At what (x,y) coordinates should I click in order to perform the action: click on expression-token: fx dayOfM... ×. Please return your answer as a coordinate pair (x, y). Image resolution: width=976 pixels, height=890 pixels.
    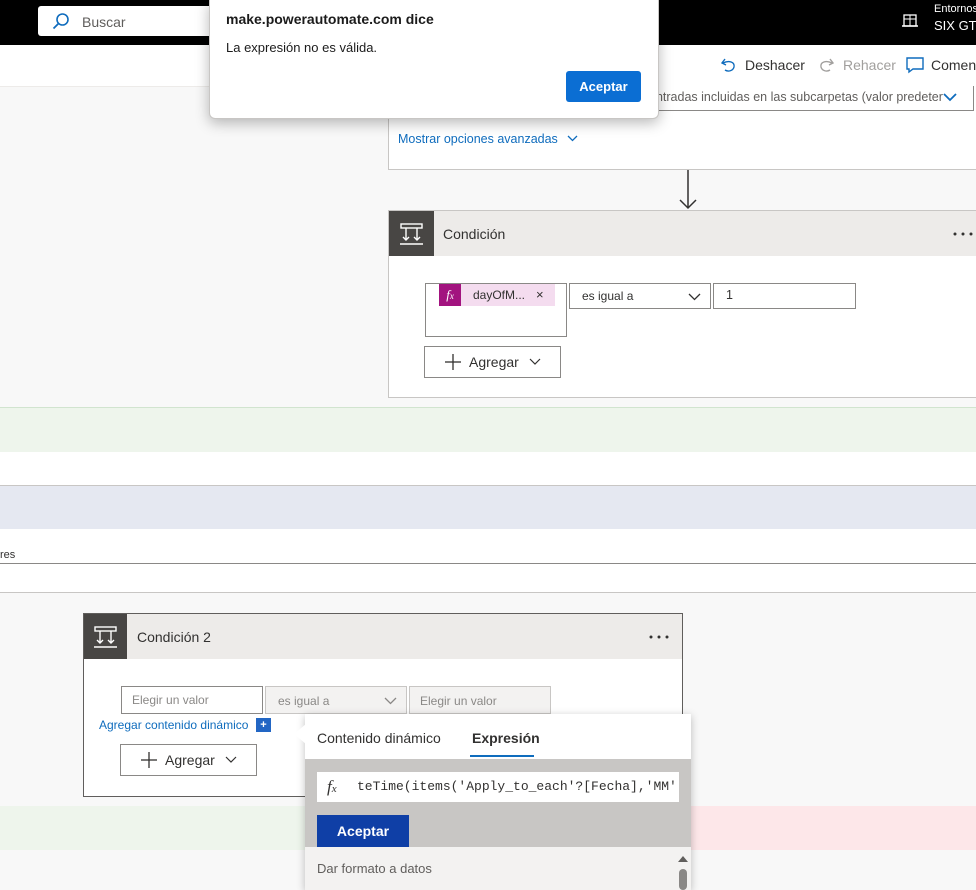
    Looking at the image, I should click on (497, 295).